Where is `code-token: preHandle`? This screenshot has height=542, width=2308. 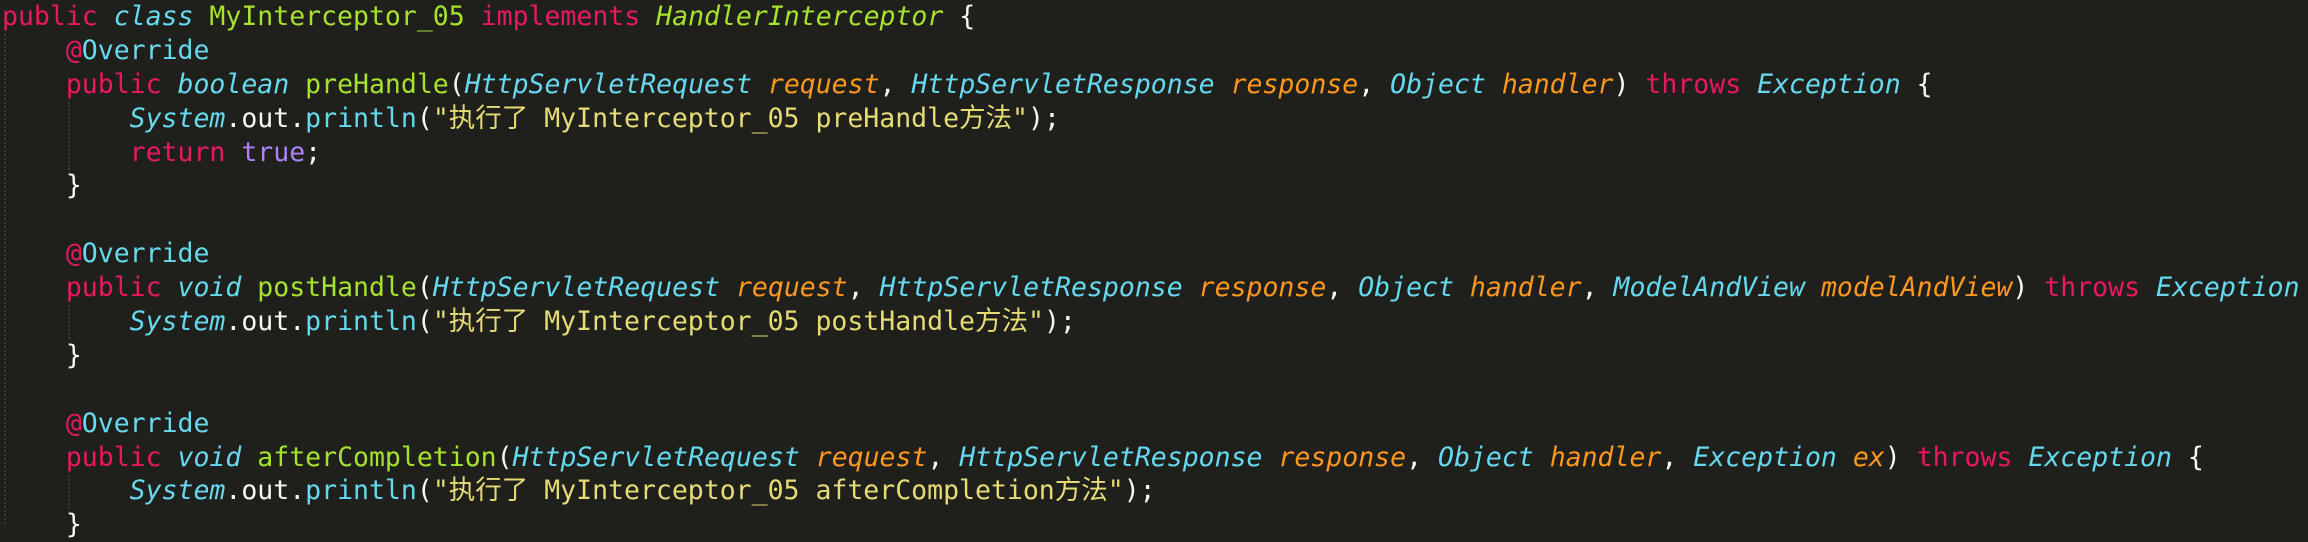
code-token: preHandle is located at coordinates (377, 84).